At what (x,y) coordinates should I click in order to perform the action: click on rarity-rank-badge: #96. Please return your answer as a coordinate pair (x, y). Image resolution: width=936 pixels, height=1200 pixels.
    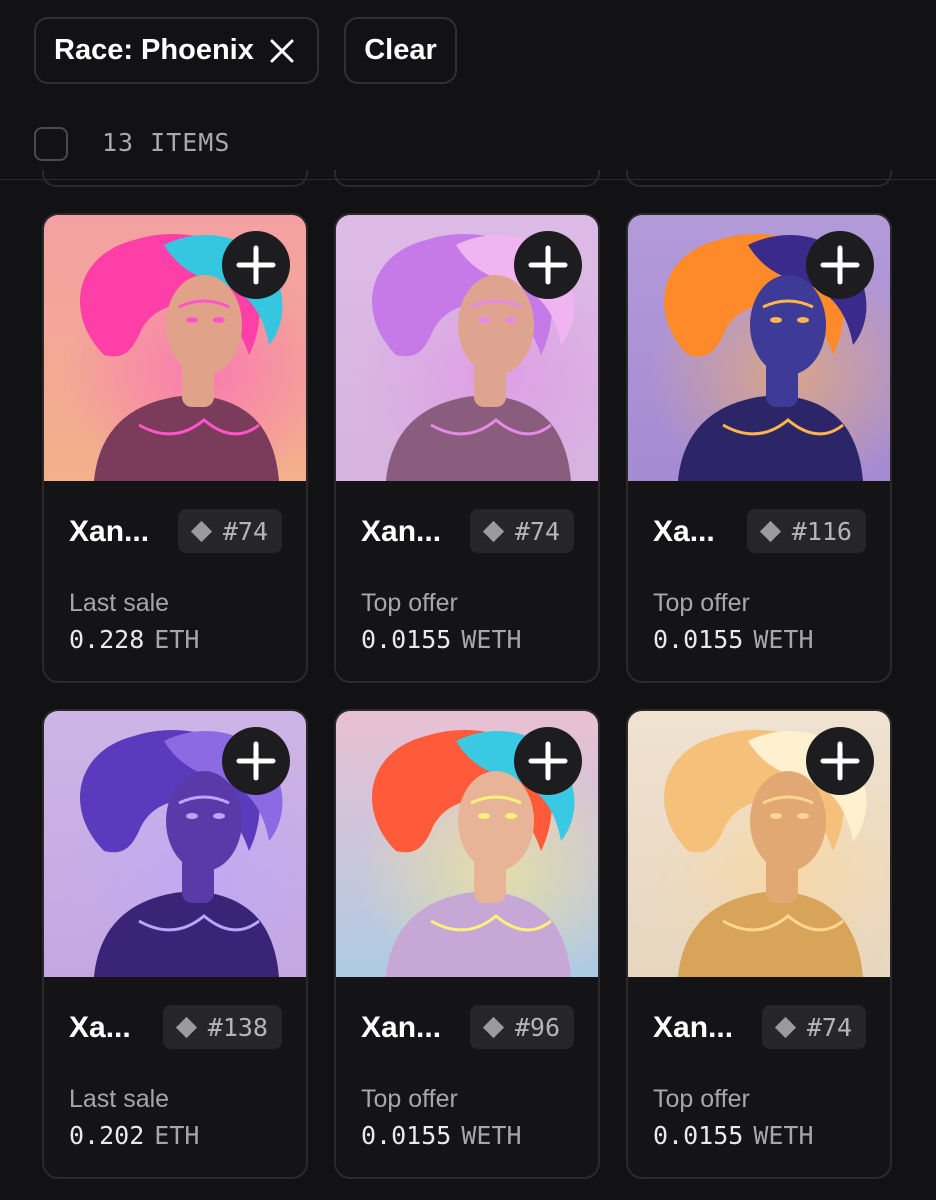
    Looking at the image, I should click on (521, 1027).